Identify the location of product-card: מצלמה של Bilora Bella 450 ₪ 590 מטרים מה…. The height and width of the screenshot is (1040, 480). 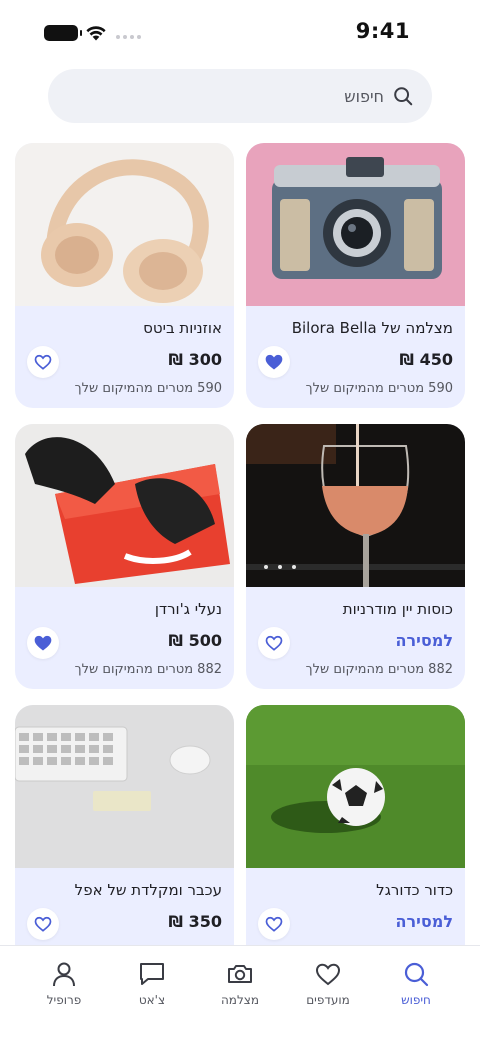
(355, 275).